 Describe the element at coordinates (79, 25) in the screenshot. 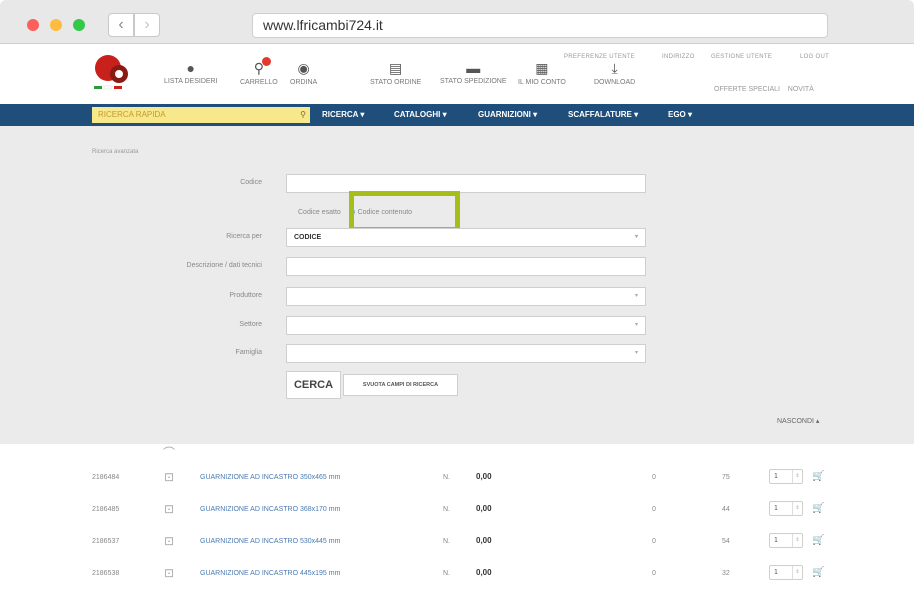

I see `maximize-window-button` at that location.